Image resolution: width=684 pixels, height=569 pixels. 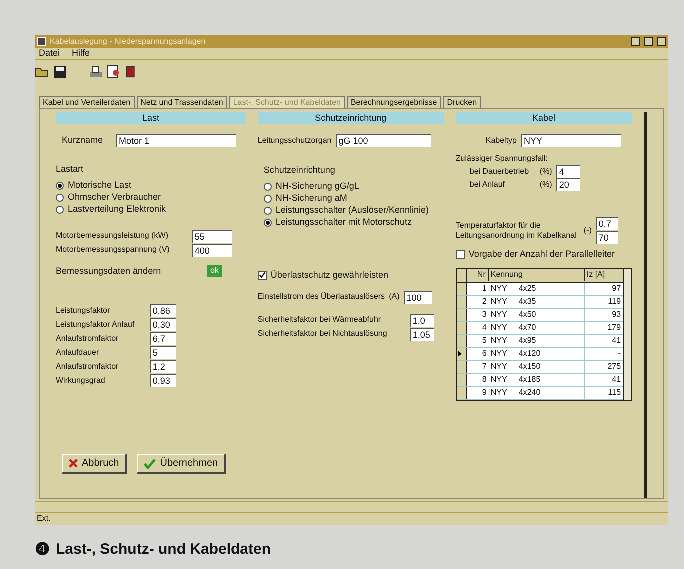 What do you see at coordinates (163, 352) in the screenshot?
I see `input-field: 5` at bounding box center [163, 352].